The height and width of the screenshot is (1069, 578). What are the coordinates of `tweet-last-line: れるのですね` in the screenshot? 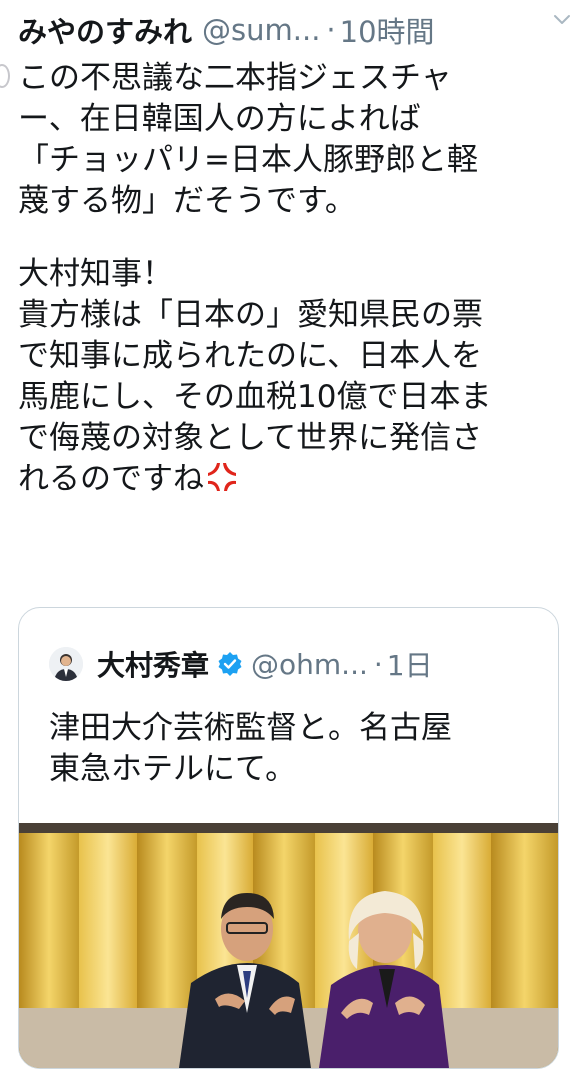 It's located at (292, 479).